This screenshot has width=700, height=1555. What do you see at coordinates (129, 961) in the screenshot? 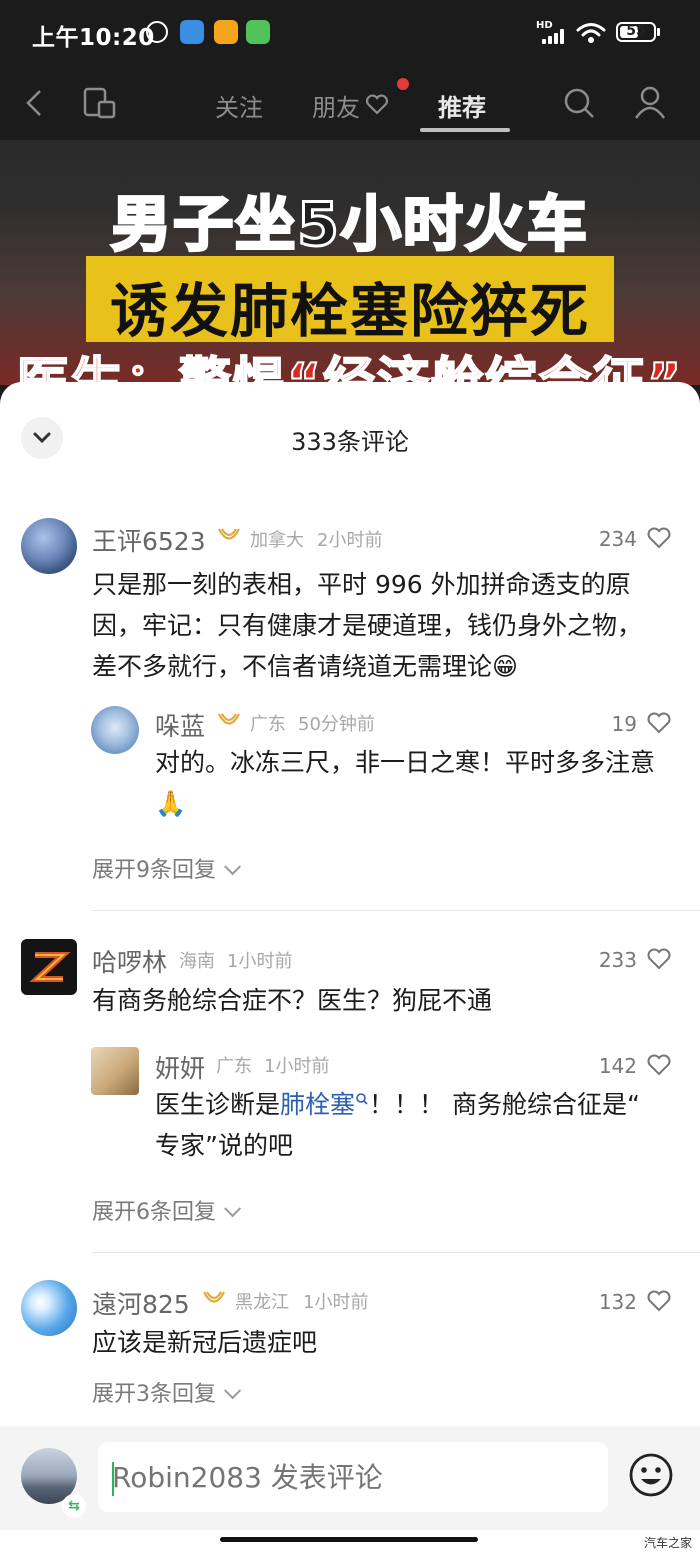
I see `comment-author: 哈啰林` at bounding box center [129, 961].